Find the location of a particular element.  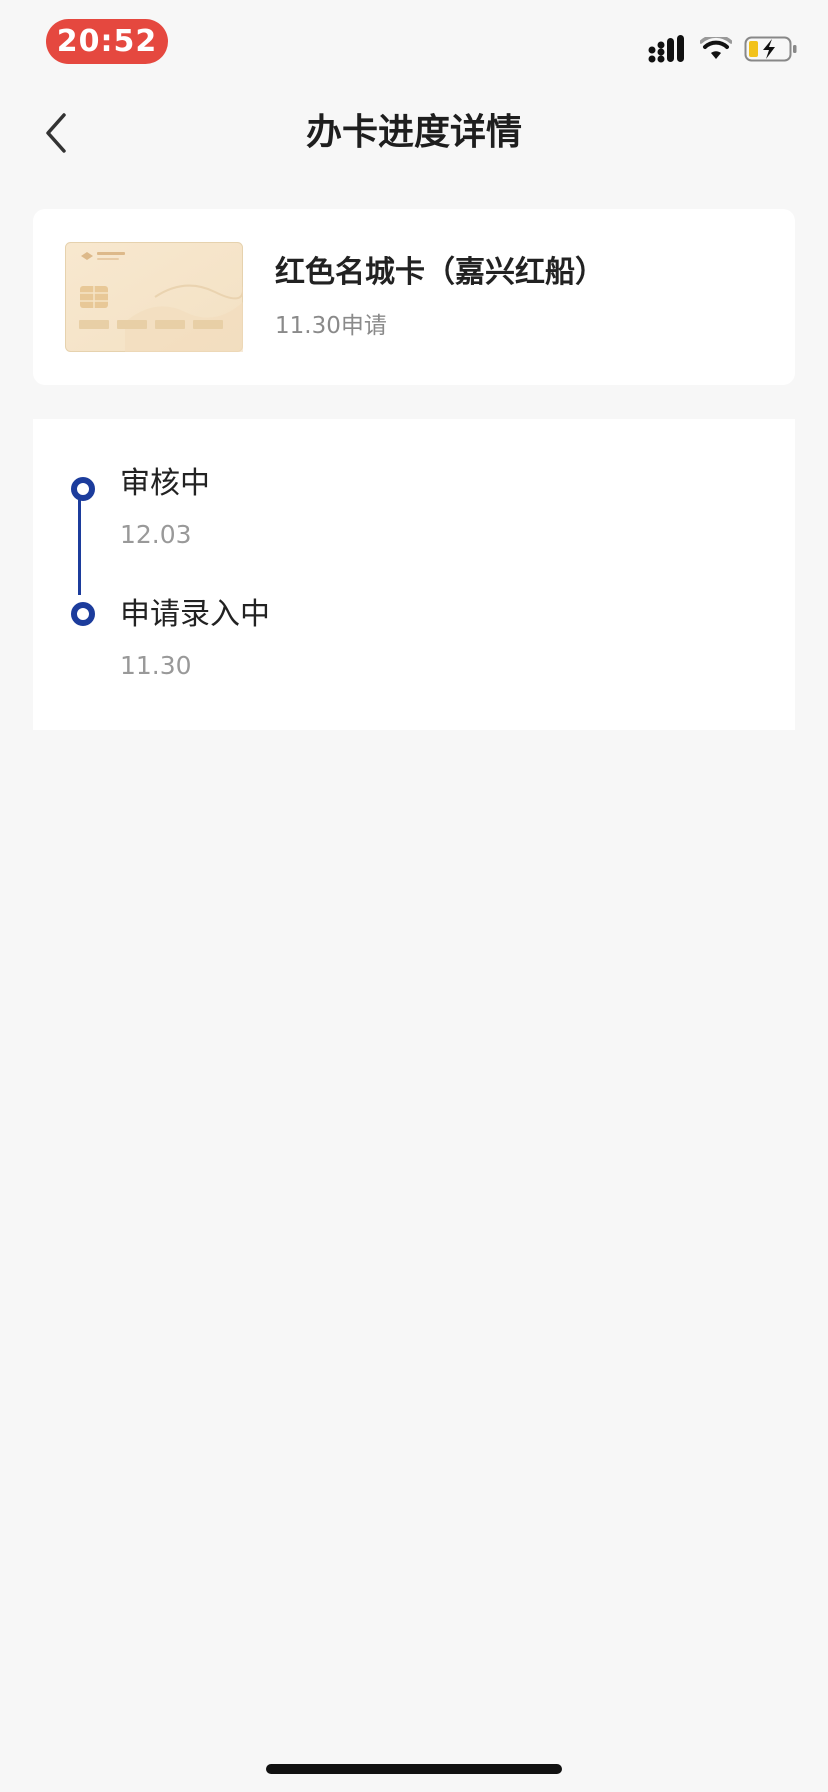

page-title: 办卡进度详情 is located at coordinates (413, 132).